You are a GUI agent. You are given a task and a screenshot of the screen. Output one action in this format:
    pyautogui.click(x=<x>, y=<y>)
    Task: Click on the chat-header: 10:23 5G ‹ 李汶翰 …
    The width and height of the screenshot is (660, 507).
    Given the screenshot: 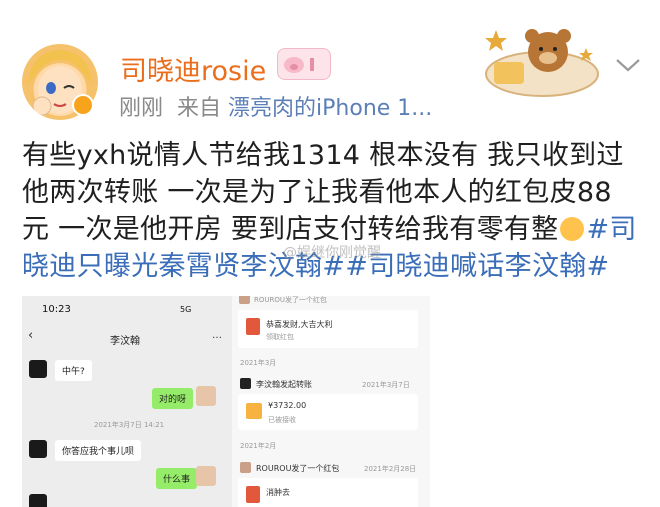 What is the action you would take?
    pyautogui.click(x=128, y=321)
    